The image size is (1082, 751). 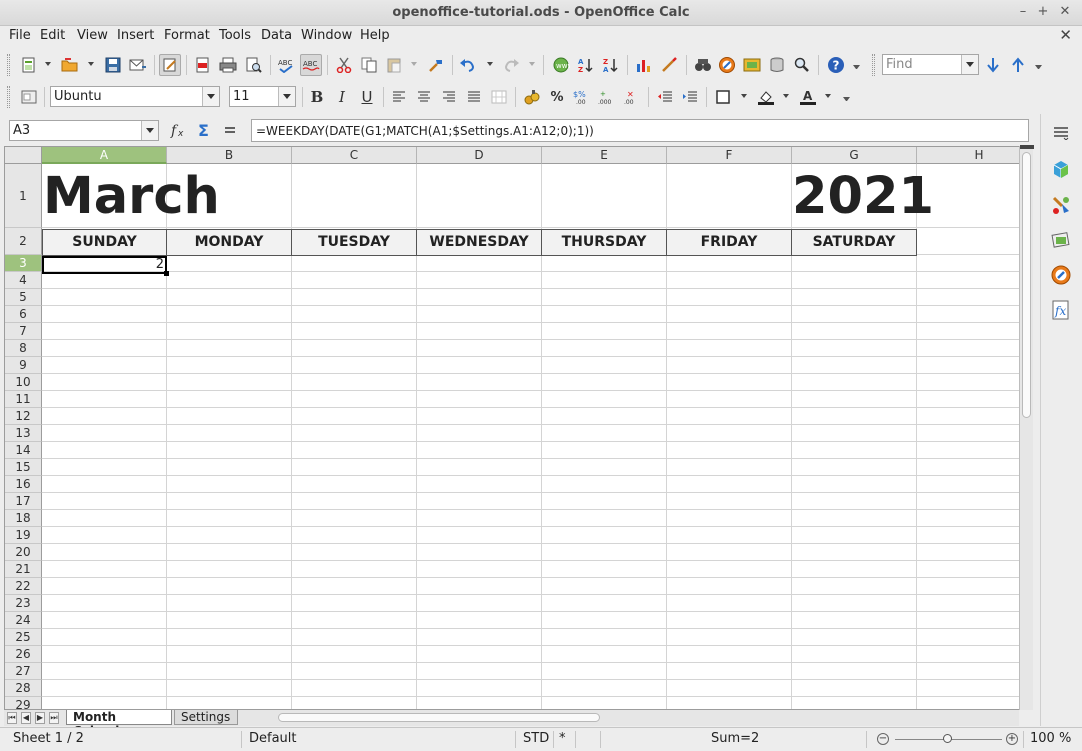 What do you see at coordinates (604, 155) in the screenshot?
I see `column-header-e: E` at bounding box center [604, 155].